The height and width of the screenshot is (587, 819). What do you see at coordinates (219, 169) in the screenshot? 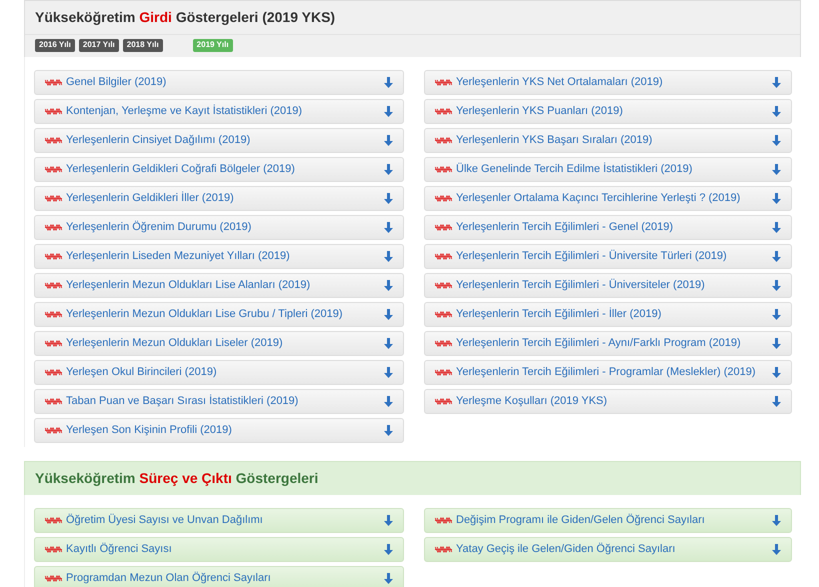
I see `report-link: Yerleşenlerin Geldikleri Coğrafi Bölgeler (2019)` at bounding box center [219, 169].